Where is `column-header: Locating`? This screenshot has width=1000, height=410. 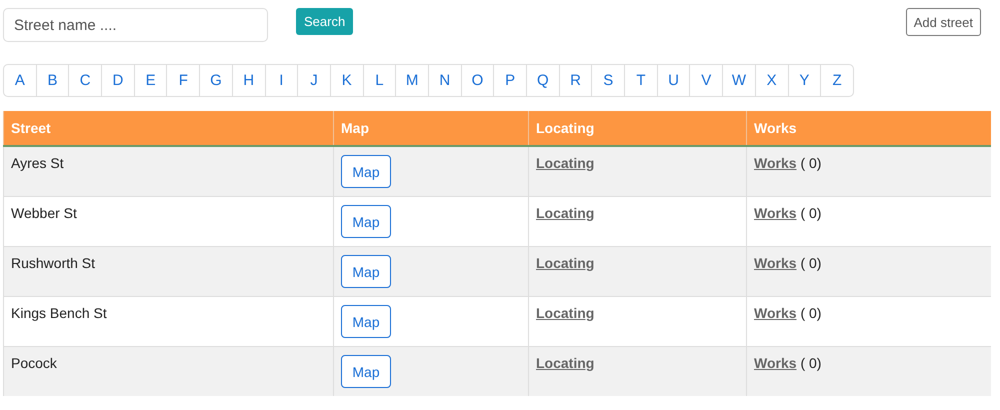
column-header: Locating is located at coordinates (637, 128).